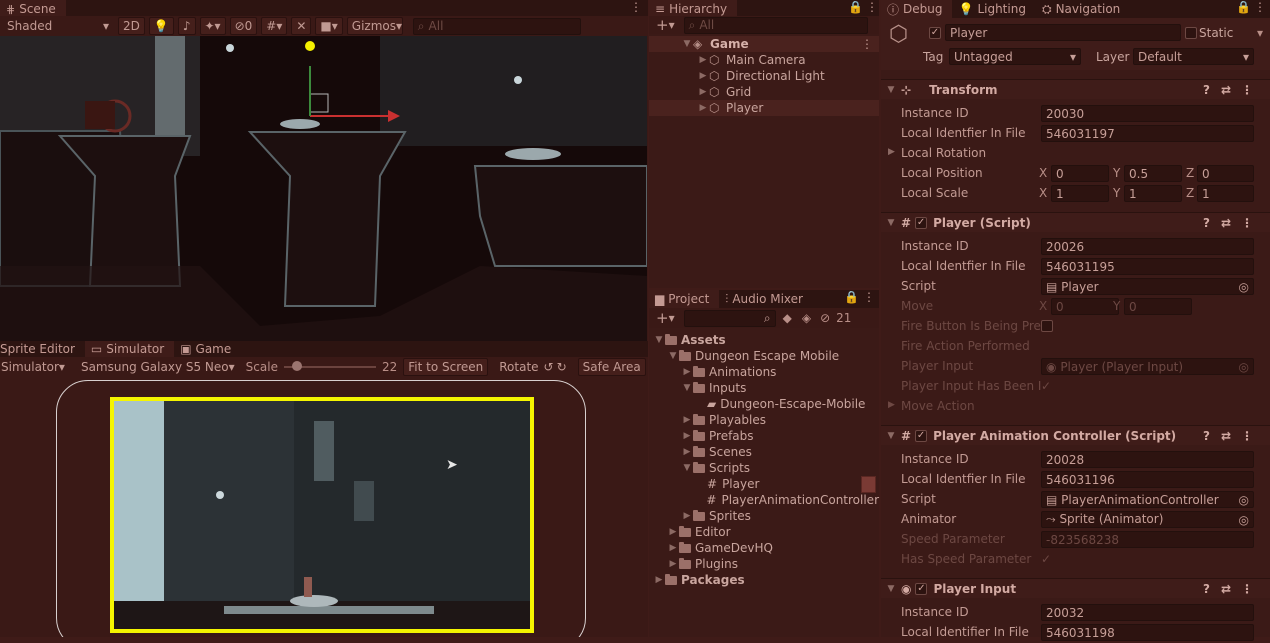 The image size is (1270, 643). I want to click on project-tree-item: # Player, so click(764, 484).